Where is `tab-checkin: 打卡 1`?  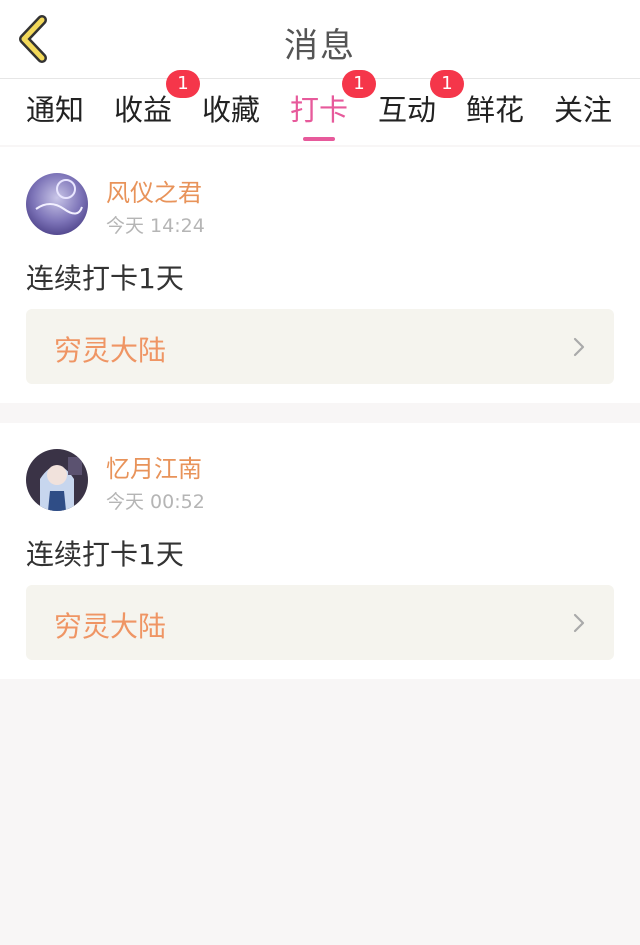
tab-checkin: 打卡 1 is located at coordinates (333, 105).